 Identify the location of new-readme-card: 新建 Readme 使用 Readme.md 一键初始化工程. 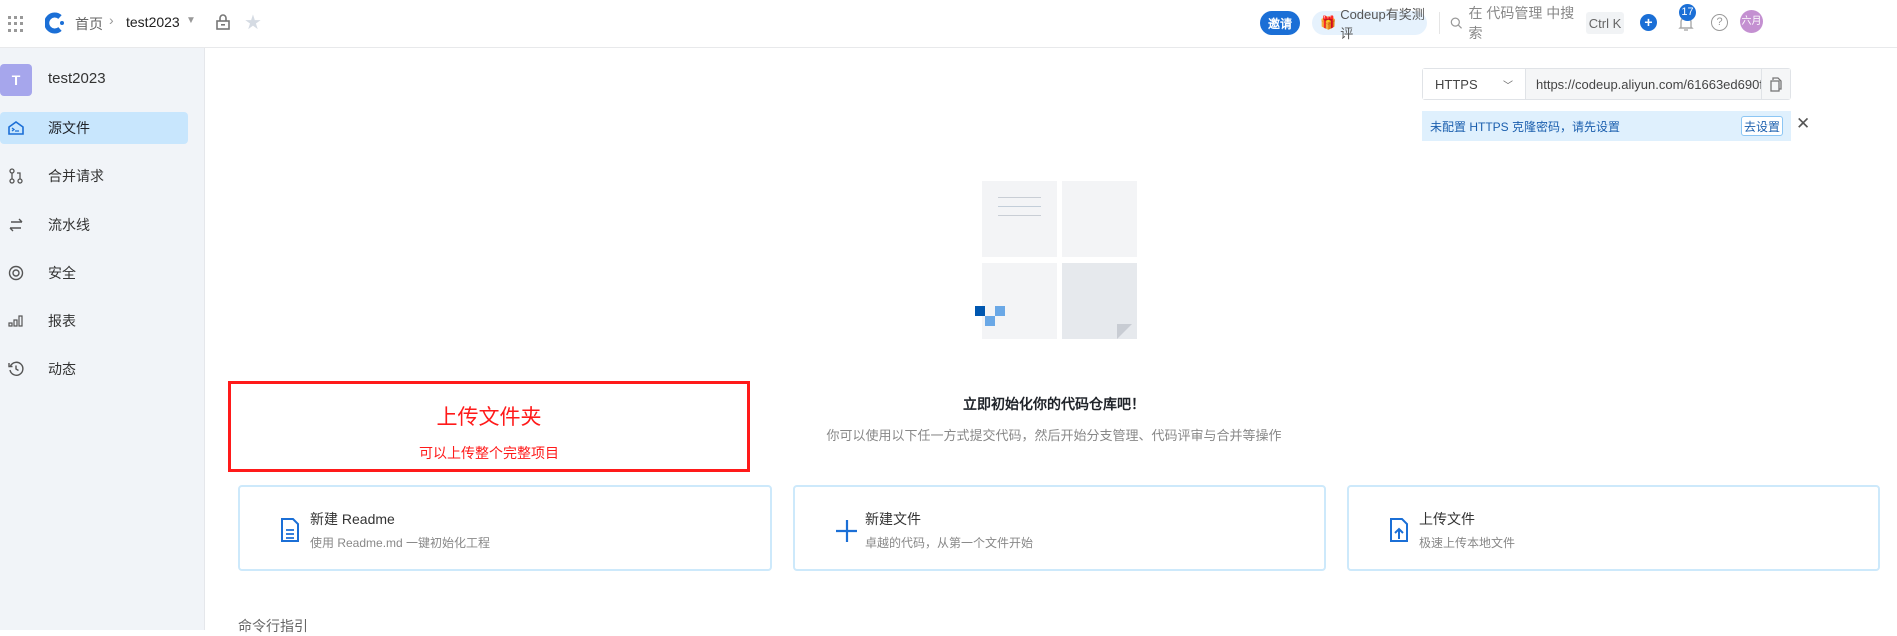
(505, 528).